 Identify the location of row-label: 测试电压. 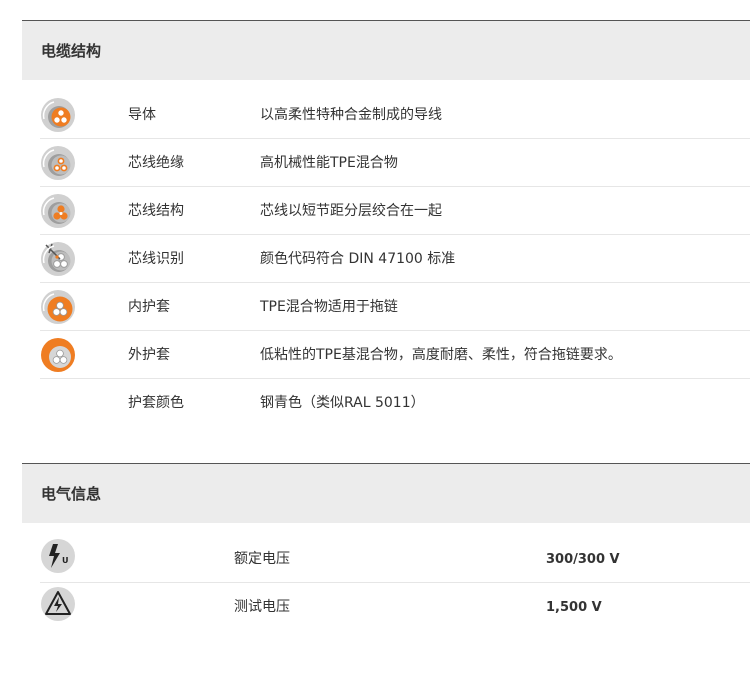
(262, 607).